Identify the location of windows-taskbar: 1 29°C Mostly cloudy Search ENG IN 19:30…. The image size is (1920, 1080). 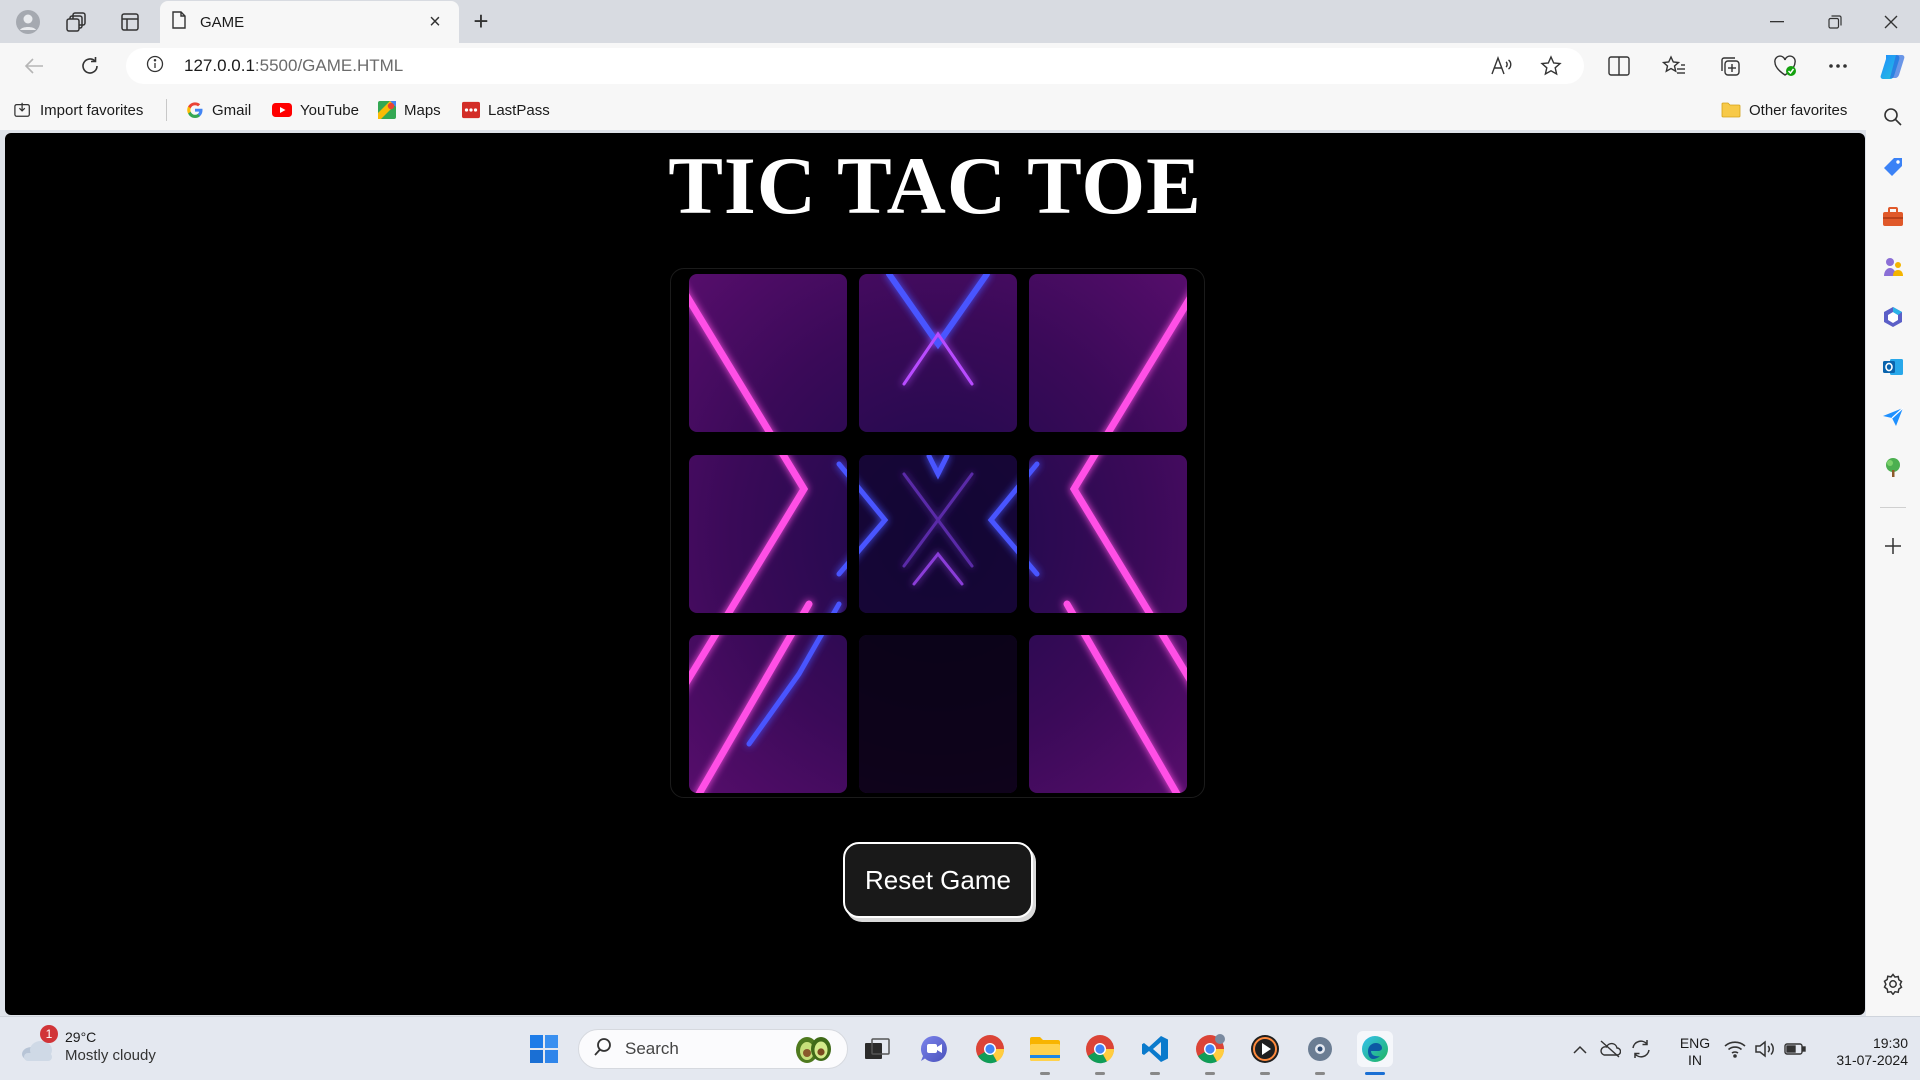
(960, 1048).